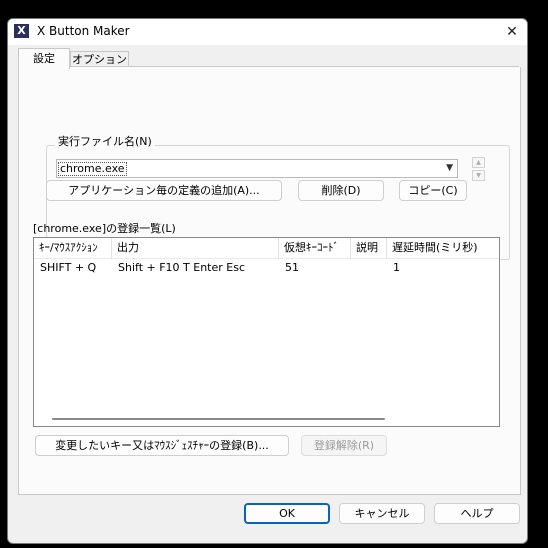 This screenshot has height=548, width=548. Describe the element at coordinates (83, 31) in the screenshot. I see `window-title: X Button Maker` at that location.